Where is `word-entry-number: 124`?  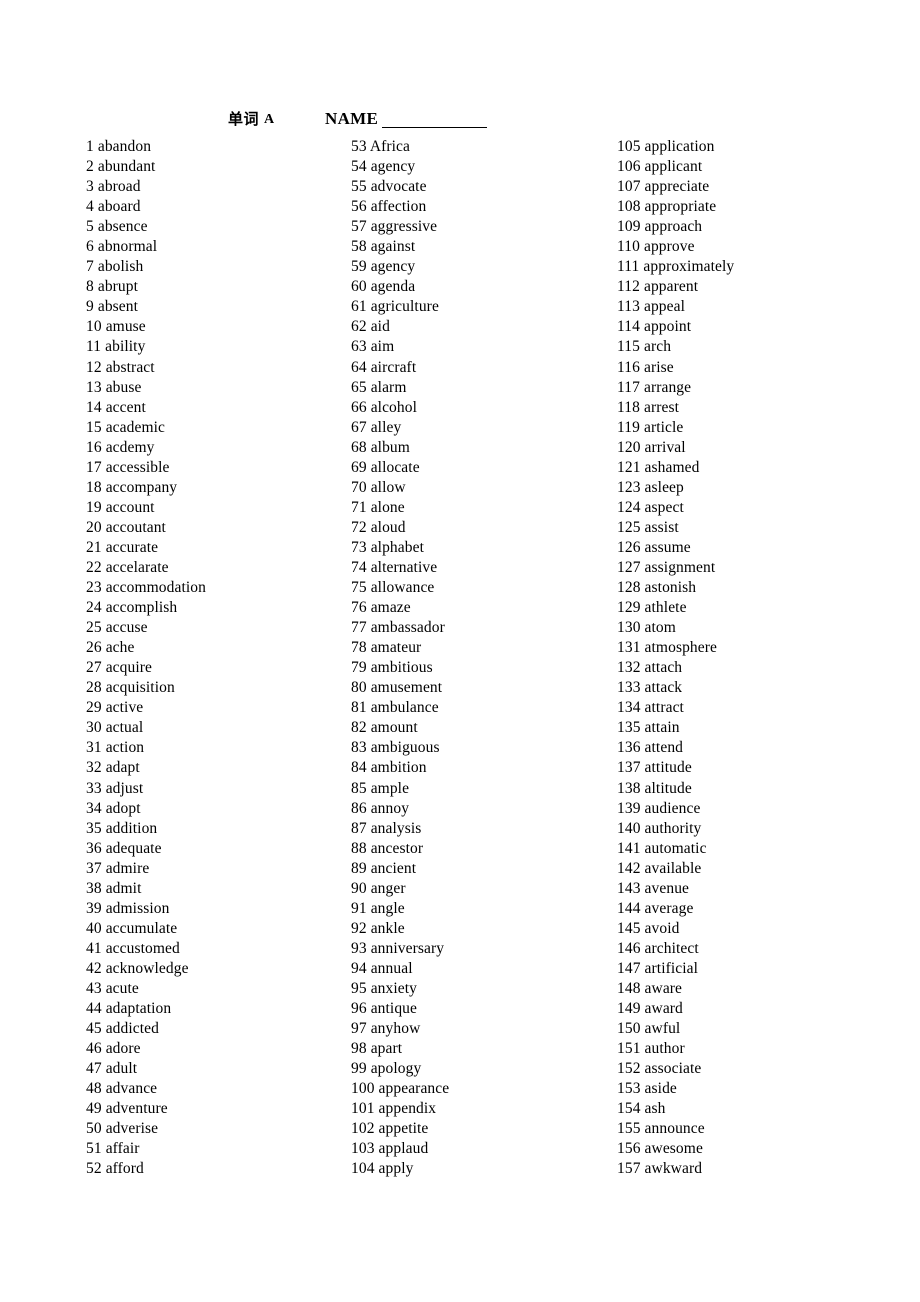
word-entry-number: 124 is located at coordinates (629, 507).